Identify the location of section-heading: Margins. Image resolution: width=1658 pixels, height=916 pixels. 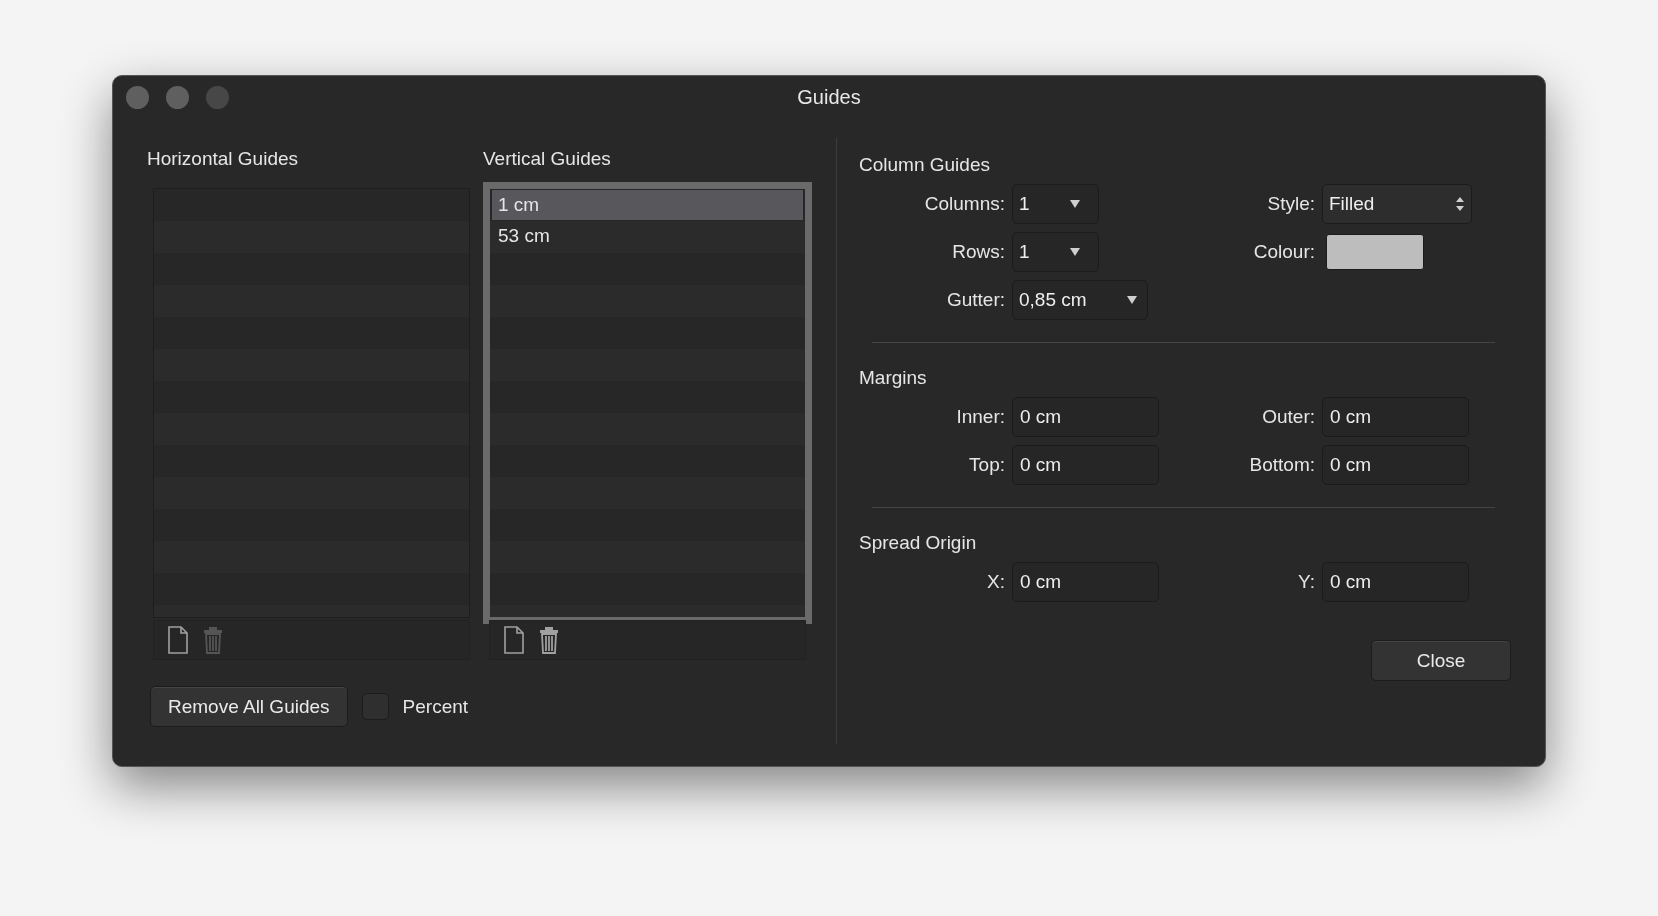
(893, 377).